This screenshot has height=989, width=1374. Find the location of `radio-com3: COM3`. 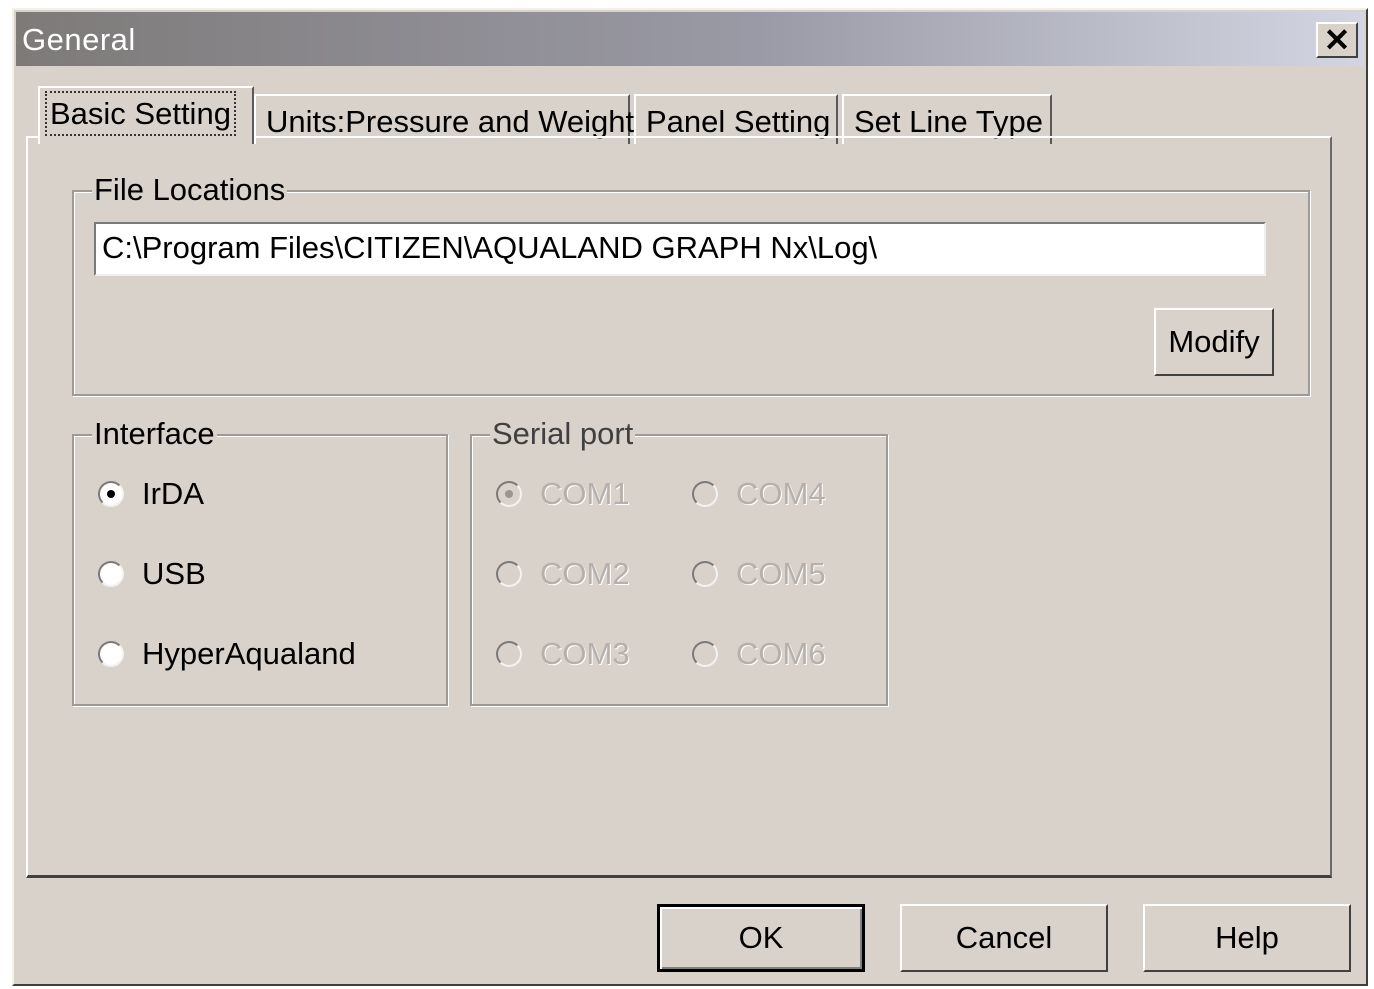

radio-com3: COM3 is located at coordinates (563, 654).